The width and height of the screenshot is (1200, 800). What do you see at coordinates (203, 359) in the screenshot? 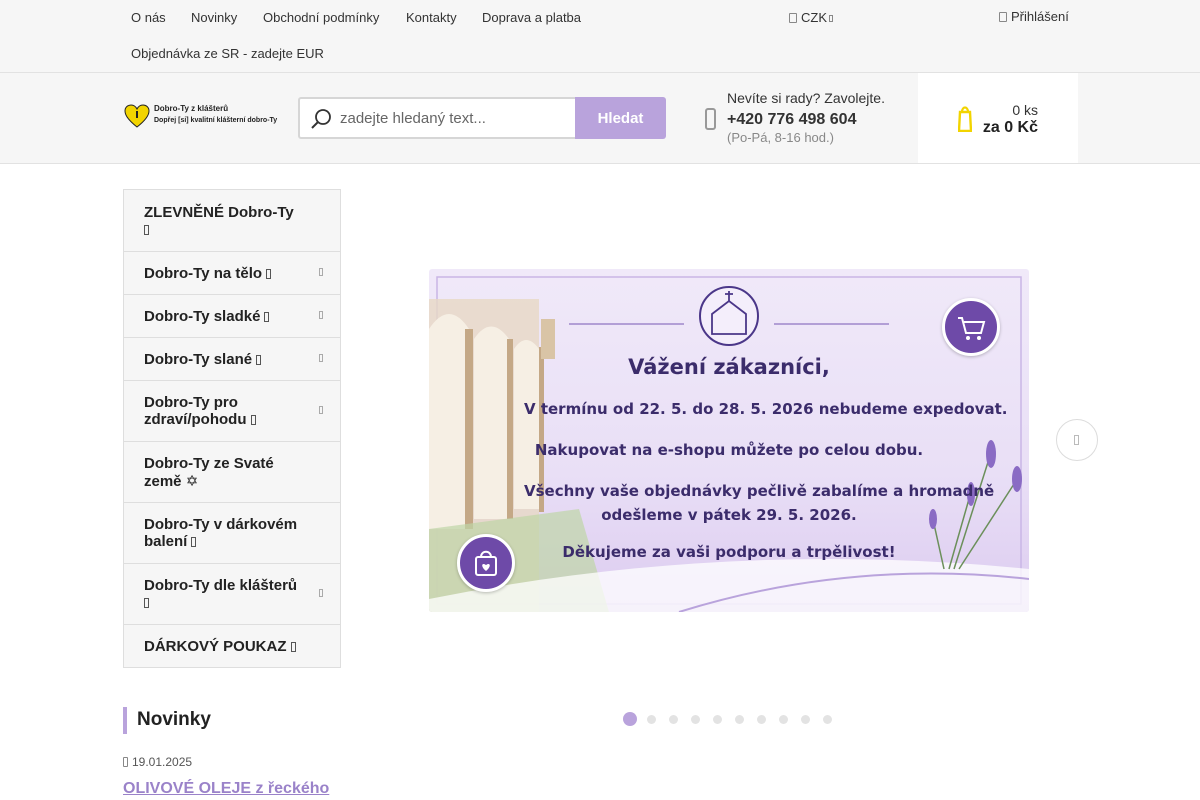
I see `category-label: Dobro-Ty slané` at bounding box center [203, 359].